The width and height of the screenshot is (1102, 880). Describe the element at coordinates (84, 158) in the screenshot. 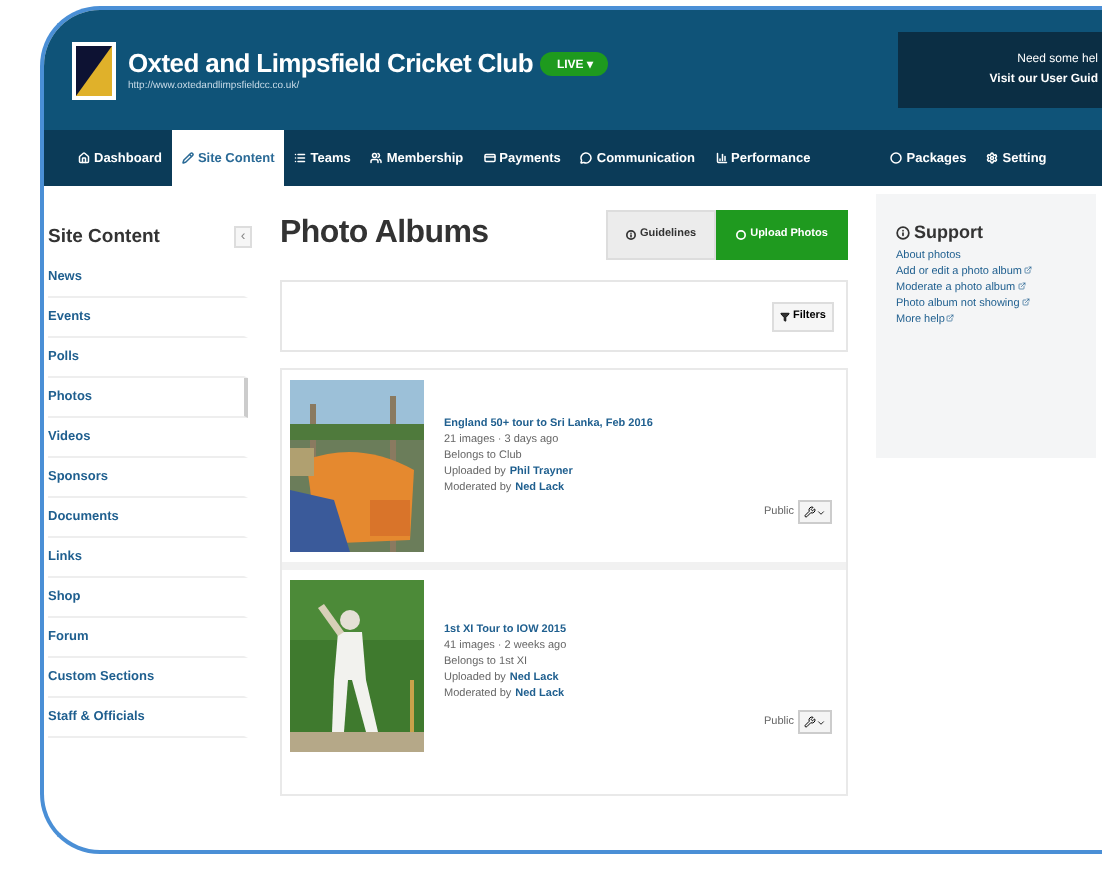

I see `home-icon` at that location.